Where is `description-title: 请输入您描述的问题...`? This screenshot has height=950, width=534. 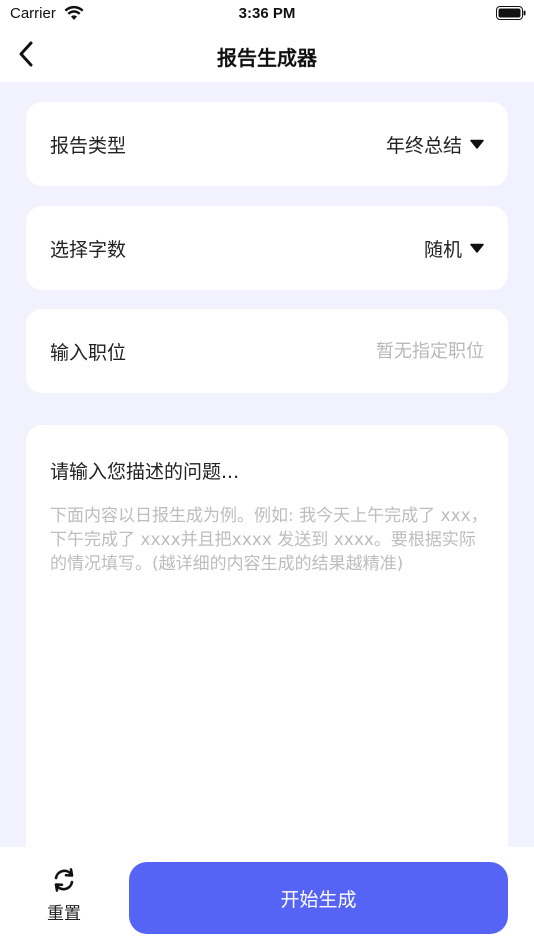
description-title: 请输入您描述的问题... is located at coordinates (145, 472).